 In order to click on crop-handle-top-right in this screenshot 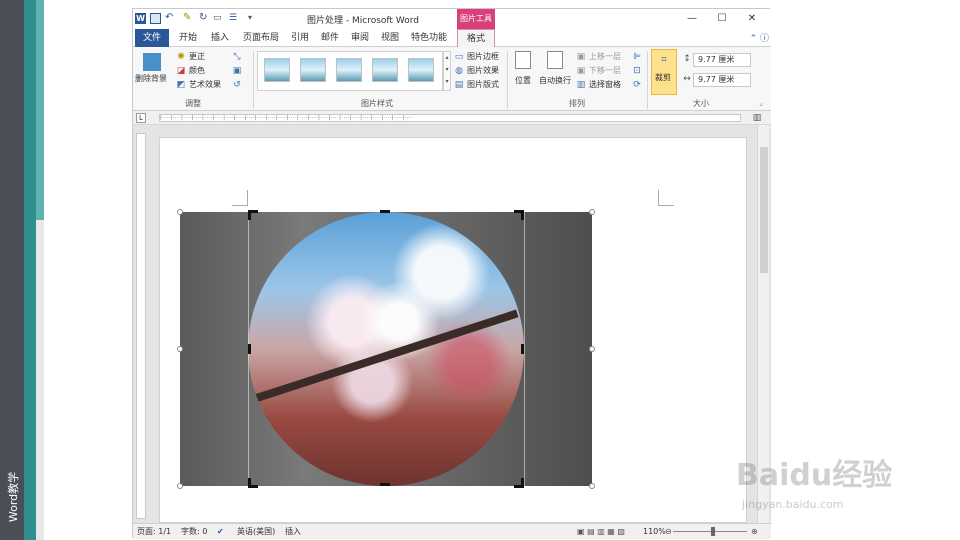, I will do `click(519, 215)`.